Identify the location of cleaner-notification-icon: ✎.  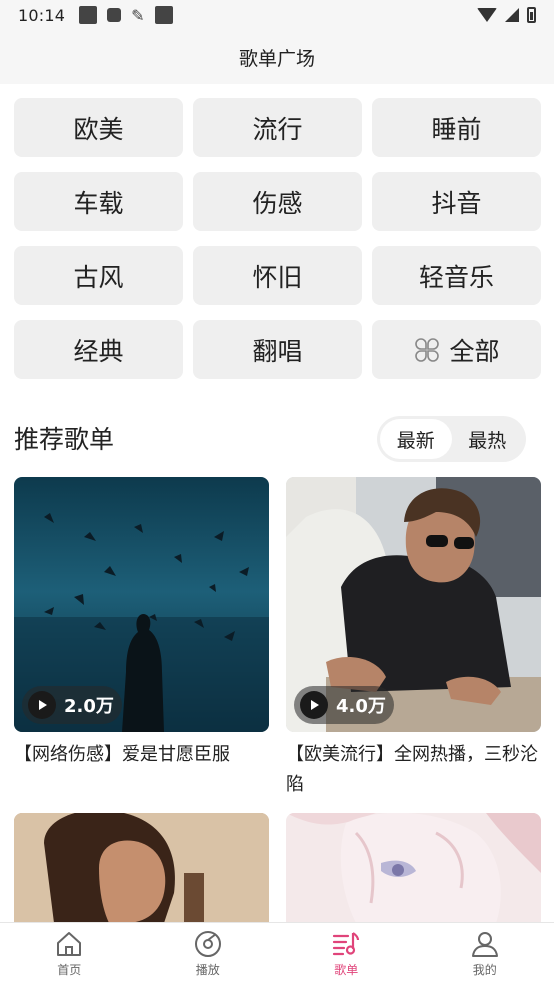
(138, 15).